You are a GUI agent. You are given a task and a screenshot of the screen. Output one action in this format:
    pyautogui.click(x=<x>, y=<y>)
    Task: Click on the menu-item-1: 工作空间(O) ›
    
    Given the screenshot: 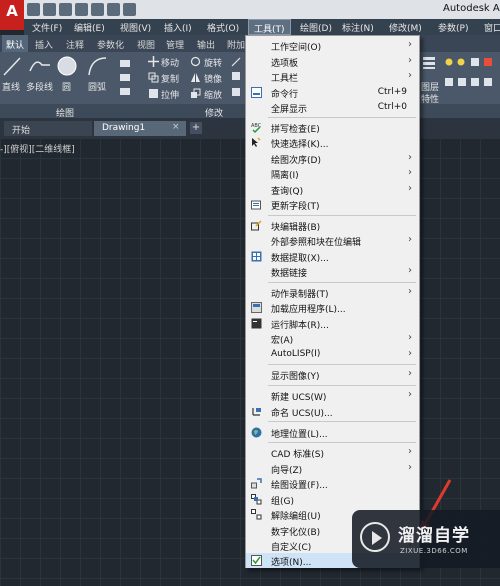 What is the action you would take?
    pyautogui.click(x=332, y=45)
    